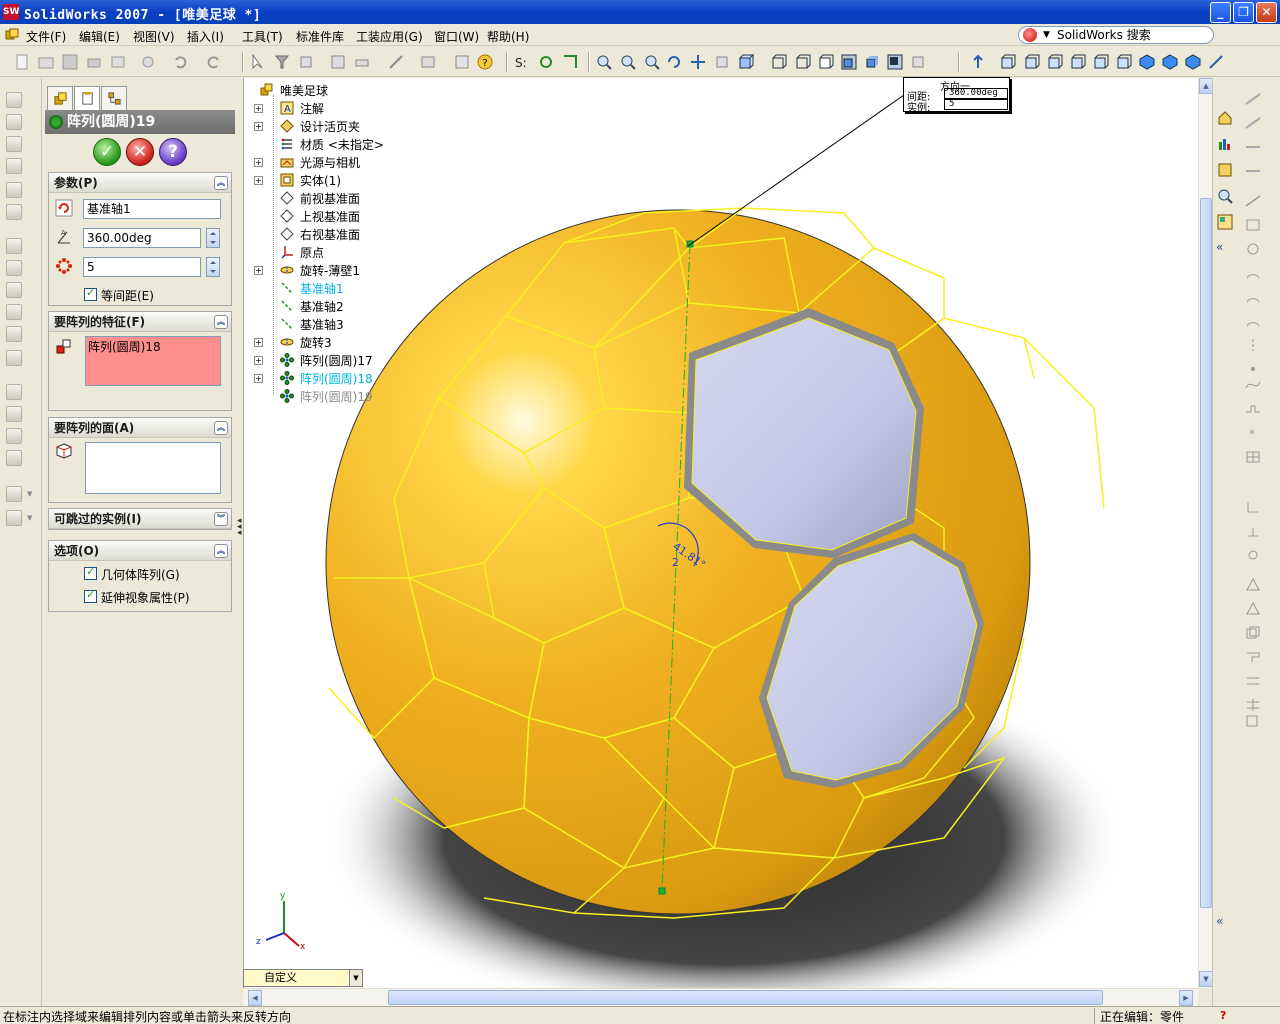  Describe the element at coordinates (148, 62) in the screenshot. I see `cut-icon` at that location.